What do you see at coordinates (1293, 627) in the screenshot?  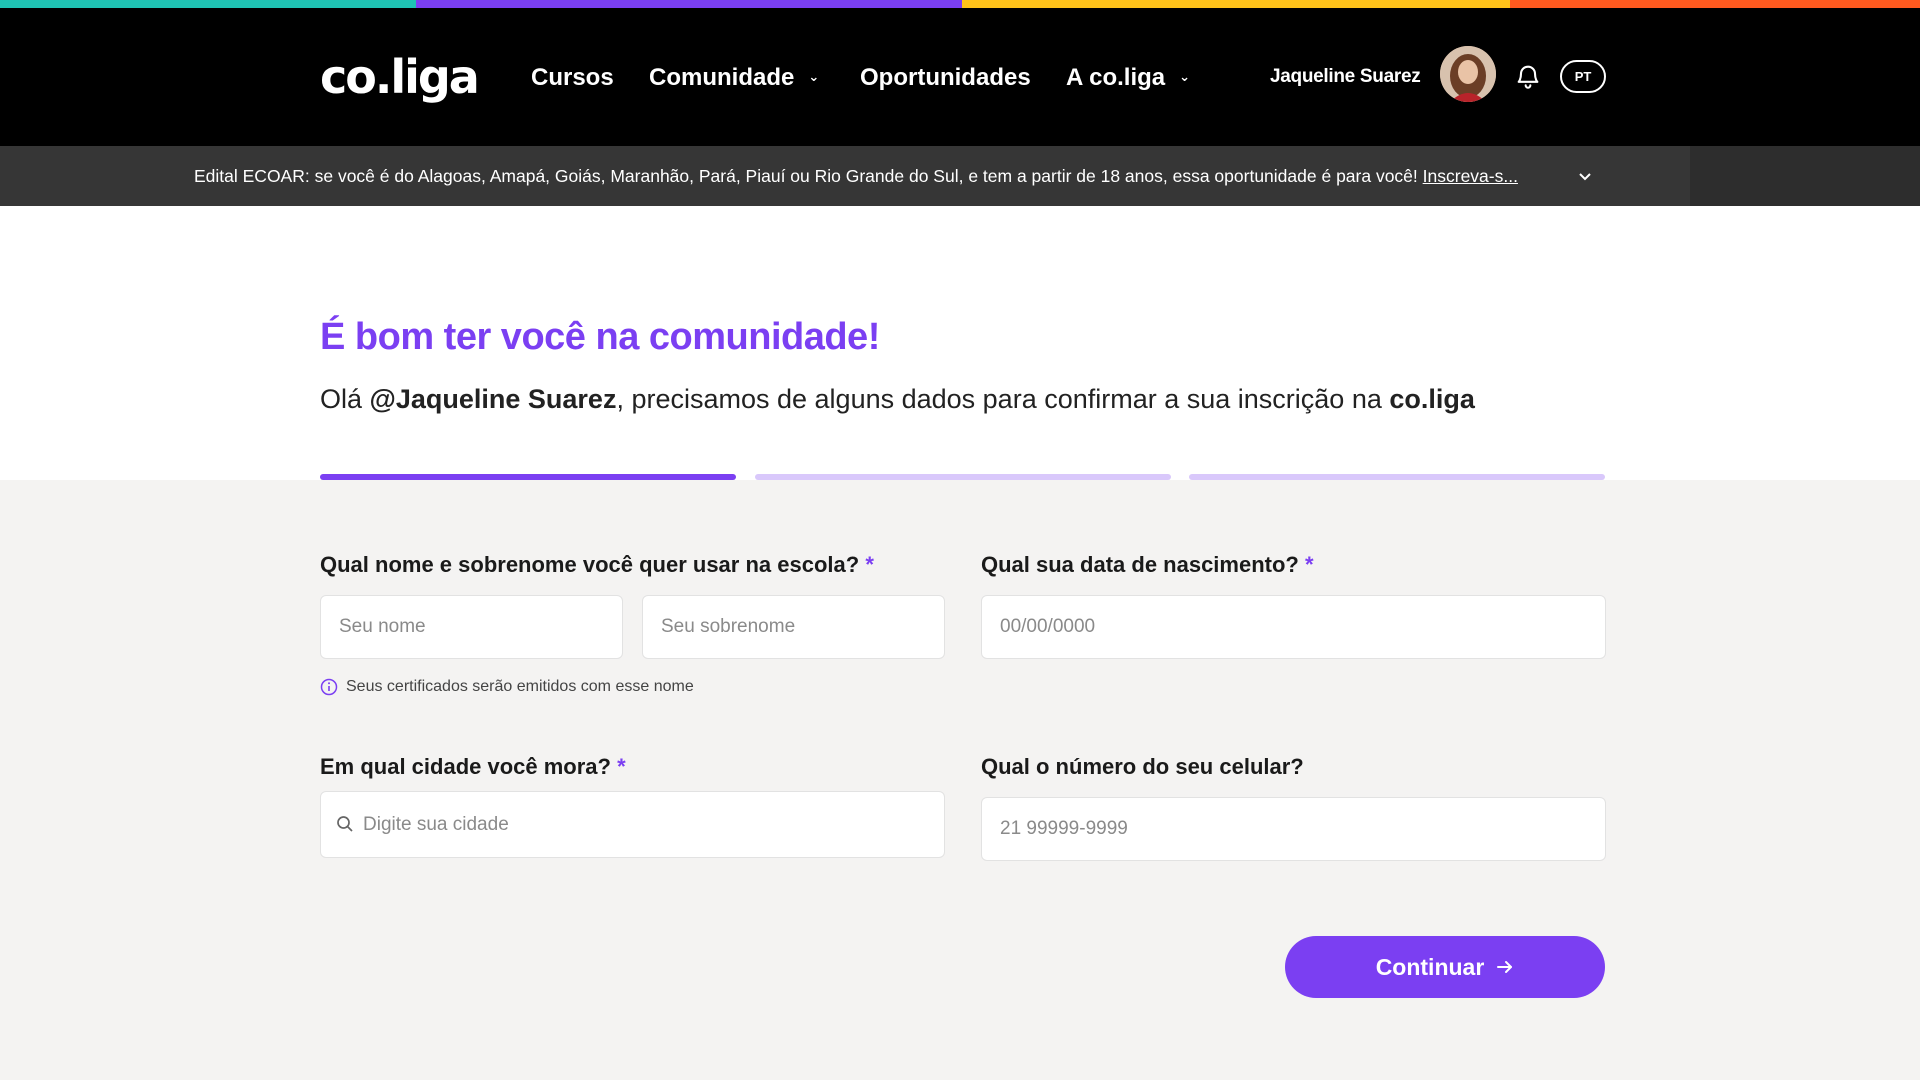 I see `birth-date-input` at bounding box center [1293, 627].